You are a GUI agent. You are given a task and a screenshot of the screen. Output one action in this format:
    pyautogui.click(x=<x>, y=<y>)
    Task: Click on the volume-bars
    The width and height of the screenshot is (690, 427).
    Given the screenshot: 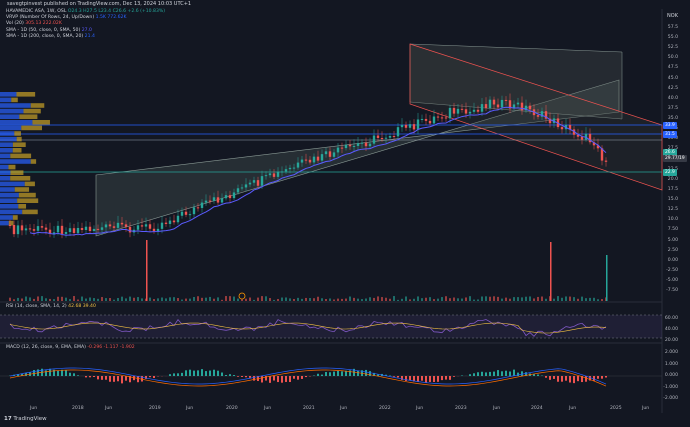 What is the action you would take?
    pyautogui.click(x=308, y=270)
    